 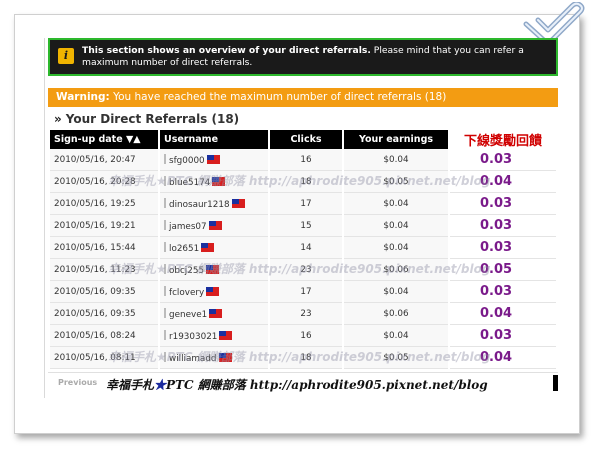 I want to click on username-cell: williamadd, so click(x=214, y=358).